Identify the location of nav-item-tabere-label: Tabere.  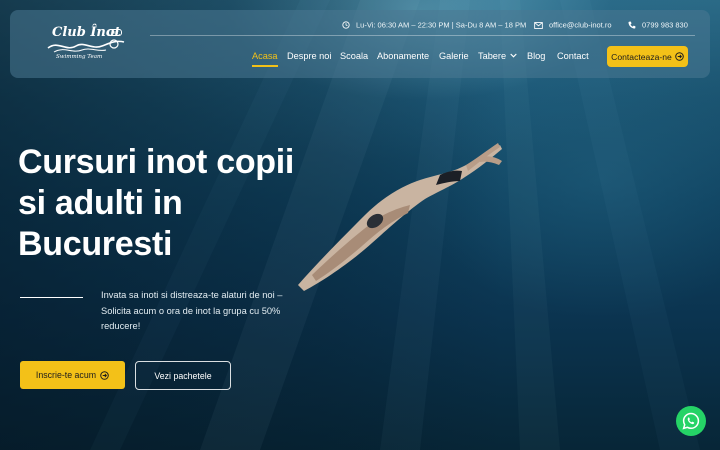
(492, 56).